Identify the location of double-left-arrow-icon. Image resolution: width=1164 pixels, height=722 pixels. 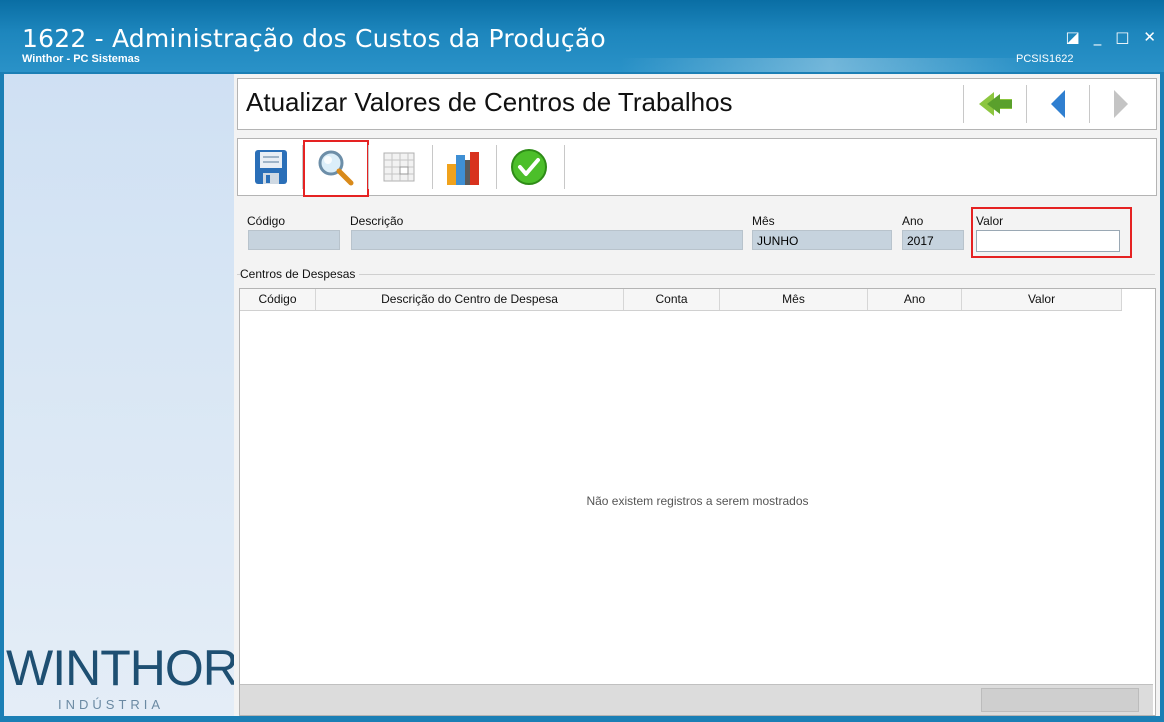
(995, 104).